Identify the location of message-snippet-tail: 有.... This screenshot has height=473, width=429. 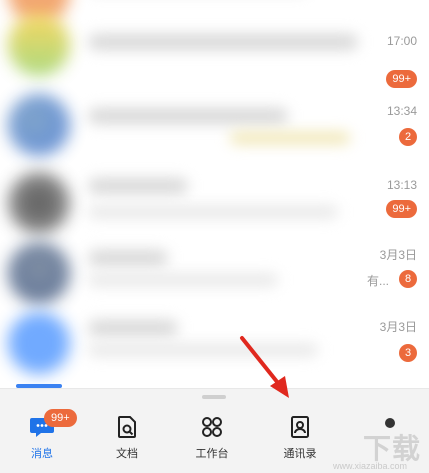
(377, 281).